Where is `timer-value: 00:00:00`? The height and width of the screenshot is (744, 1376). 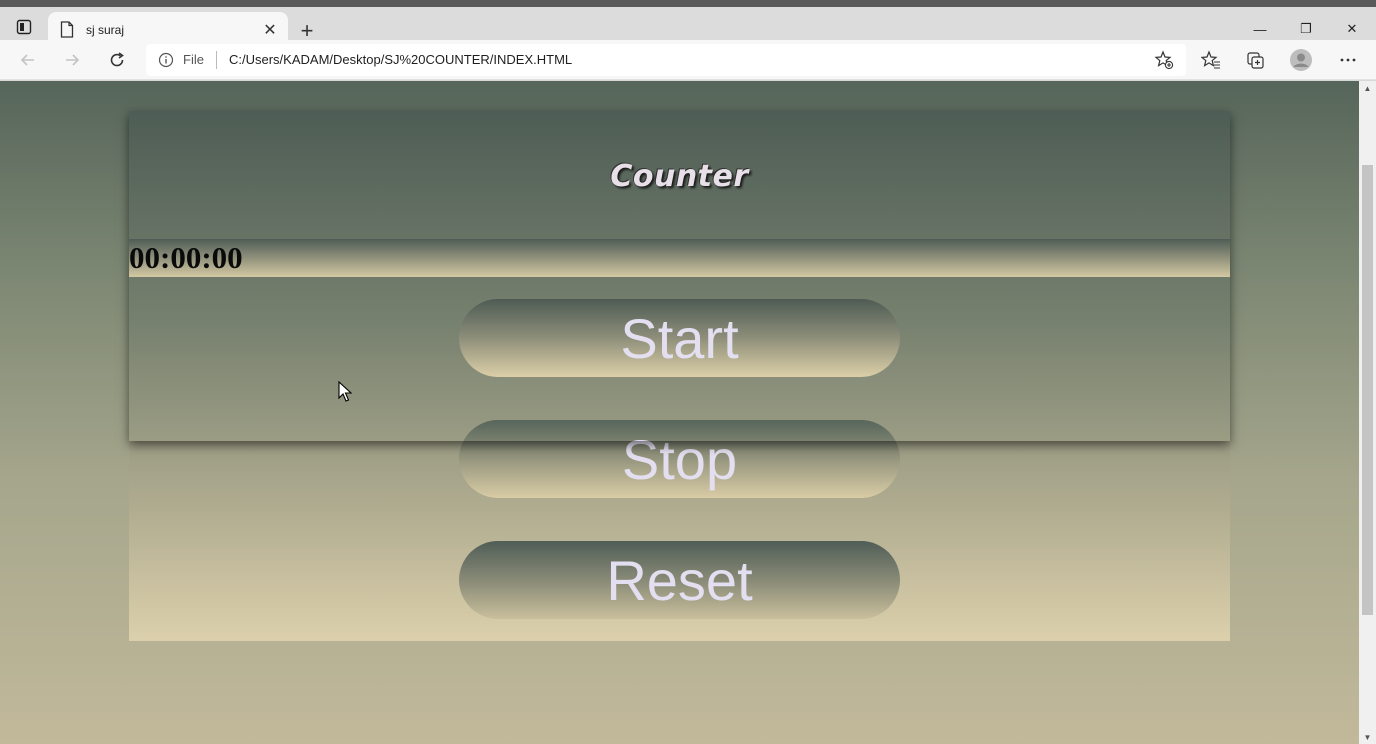 timer-value: 00:00:00 is located at coordinates (186, 257).